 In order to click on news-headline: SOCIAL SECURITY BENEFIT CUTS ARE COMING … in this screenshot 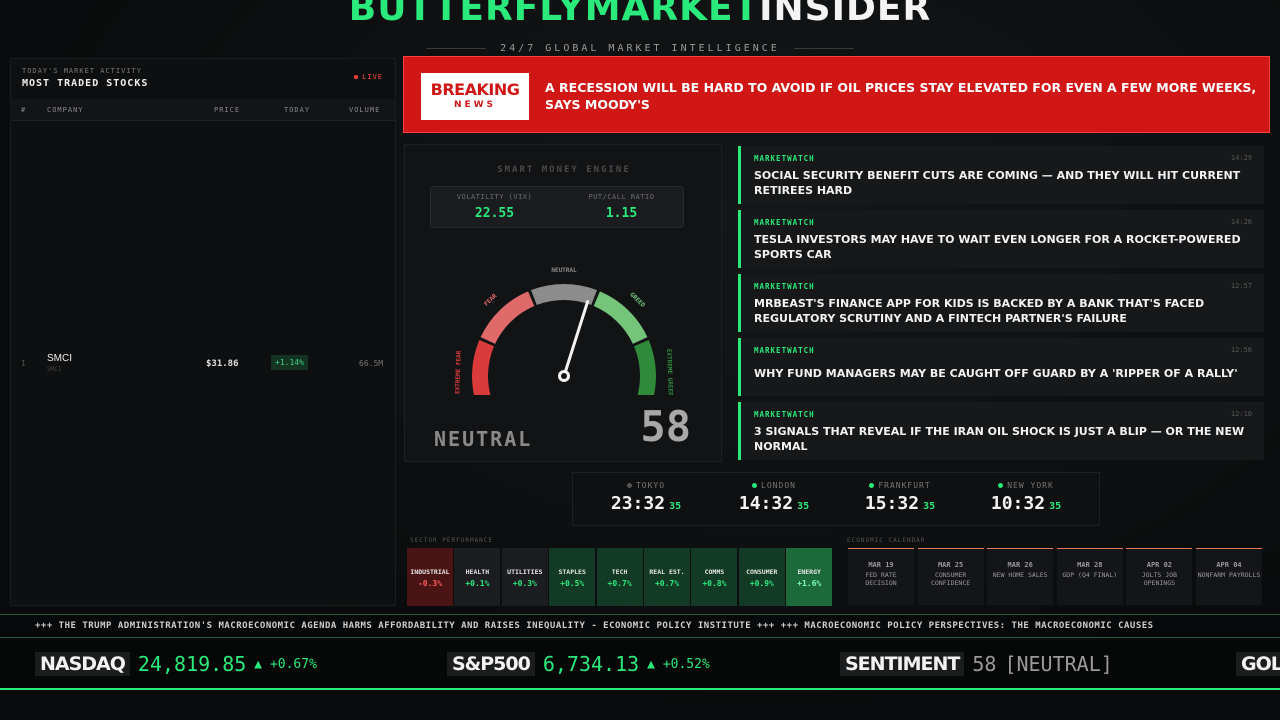, I will do `click(1004, 183)`.